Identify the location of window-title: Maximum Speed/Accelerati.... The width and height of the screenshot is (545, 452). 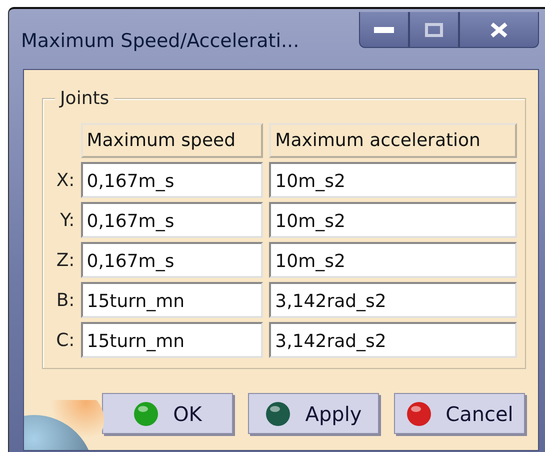
(160, 41).